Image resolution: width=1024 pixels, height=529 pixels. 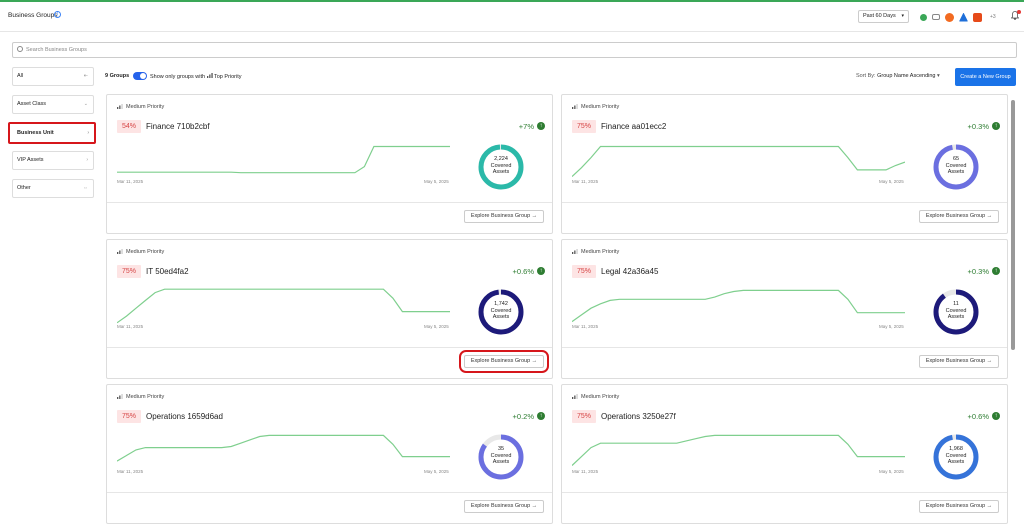 I want to click on more-integrations-count: +3, so click(x=993, y=17).